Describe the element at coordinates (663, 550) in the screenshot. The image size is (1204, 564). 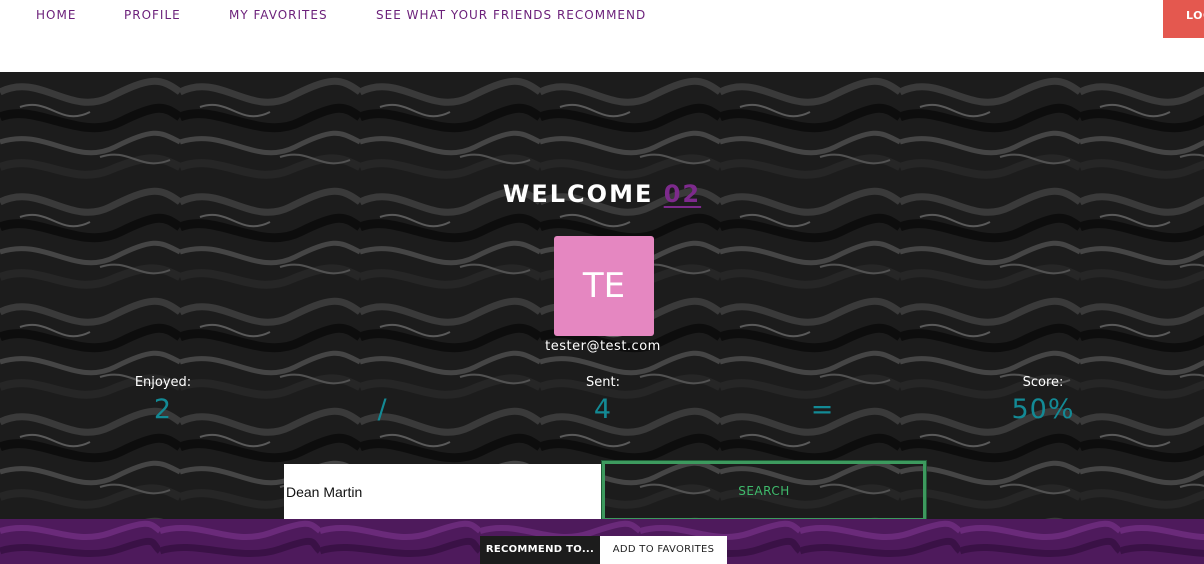
I see `add-to-favorites-button: ADD TO FAVORITES` at that location.